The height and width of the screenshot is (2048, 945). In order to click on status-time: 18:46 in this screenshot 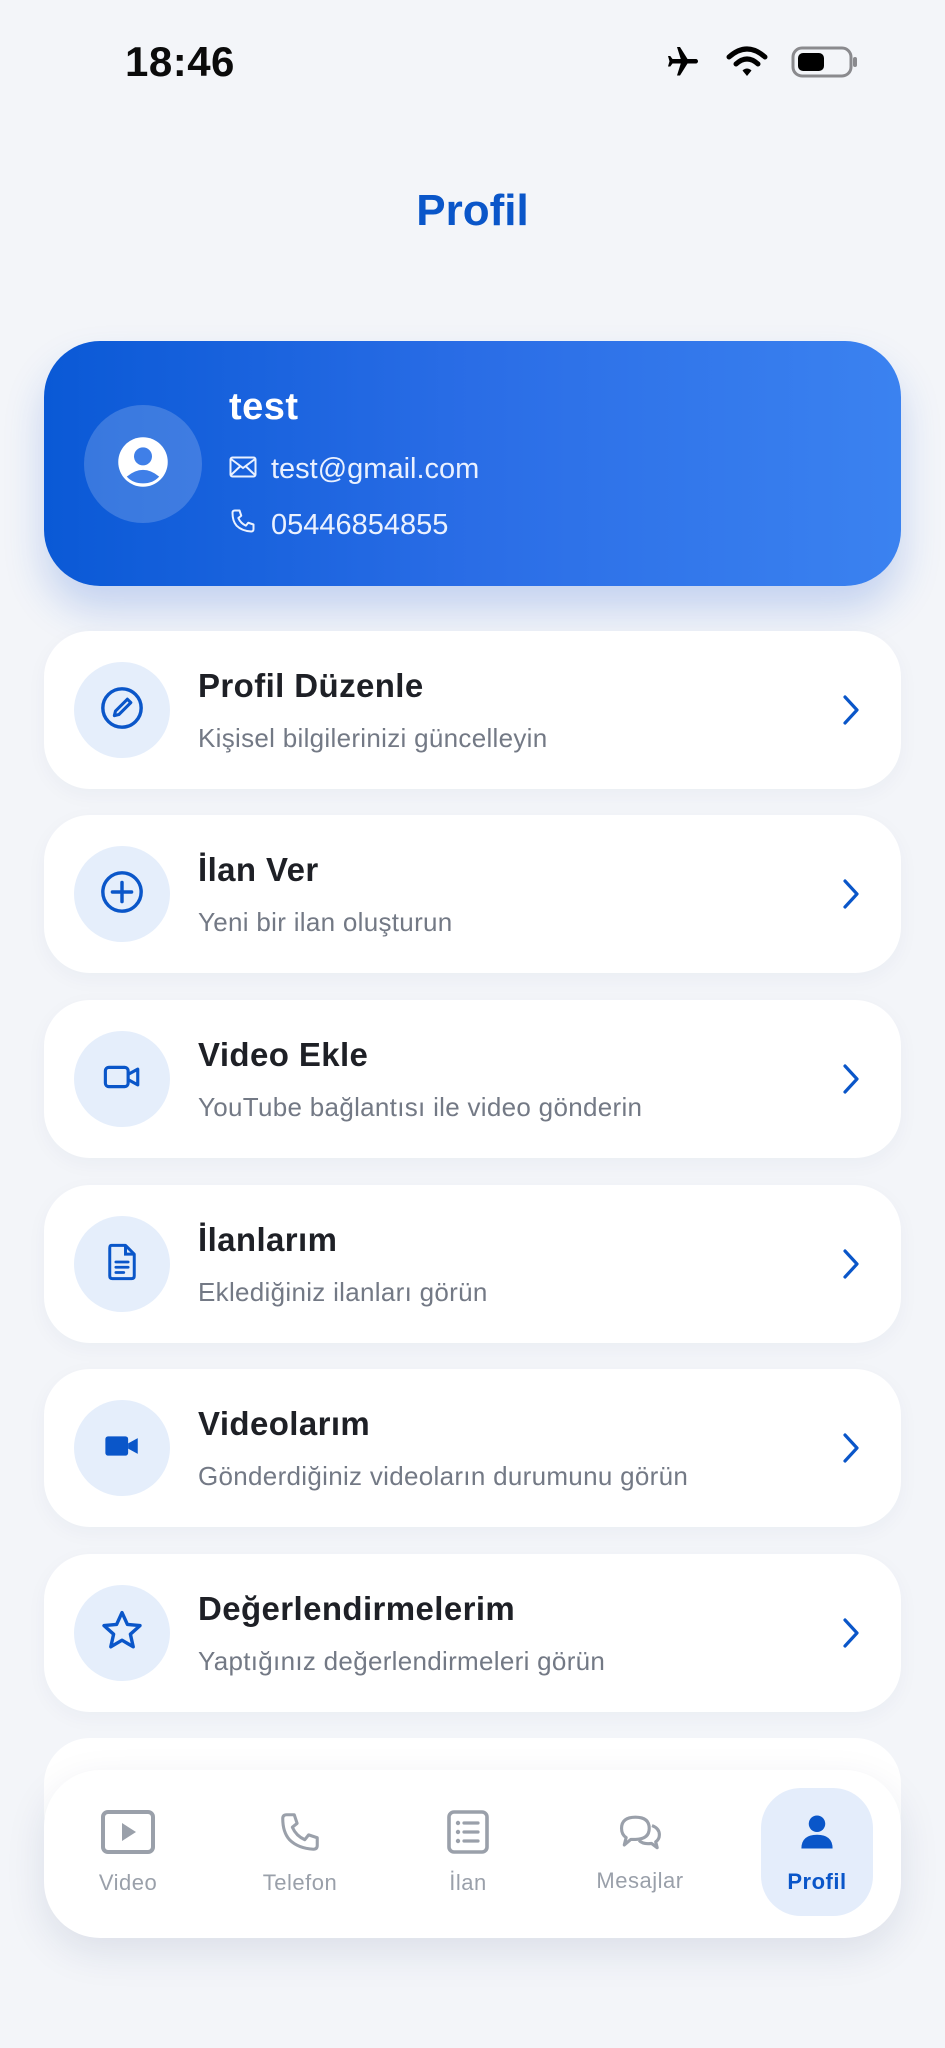, I will do `click(180, 61)`.